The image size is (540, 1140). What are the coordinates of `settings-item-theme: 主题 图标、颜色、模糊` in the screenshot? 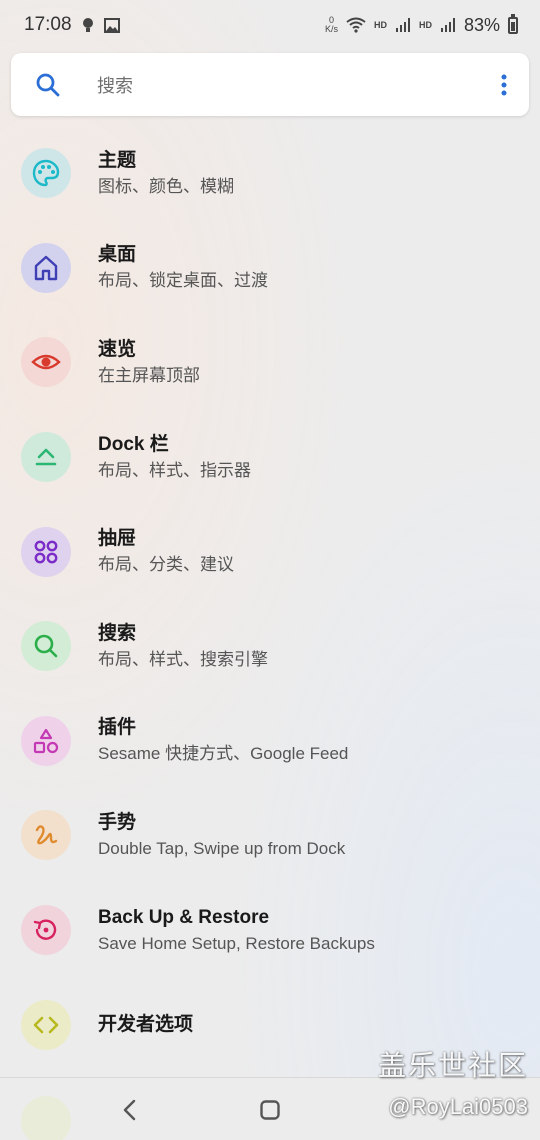 It's located at (270, 173).